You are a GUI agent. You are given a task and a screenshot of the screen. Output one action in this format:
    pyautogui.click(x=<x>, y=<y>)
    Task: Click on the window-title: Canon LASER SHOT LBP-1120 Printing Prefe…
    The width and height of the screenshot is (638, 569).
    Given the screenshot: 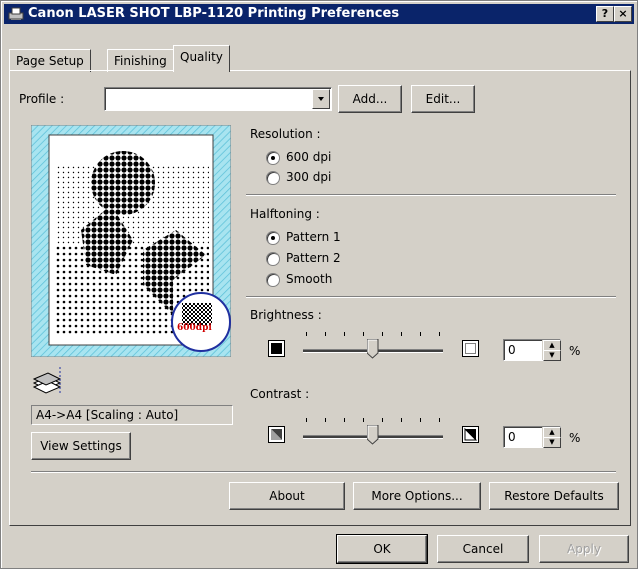 What is the action you would take?
    pyautogui.click(x=214, y=13)
    